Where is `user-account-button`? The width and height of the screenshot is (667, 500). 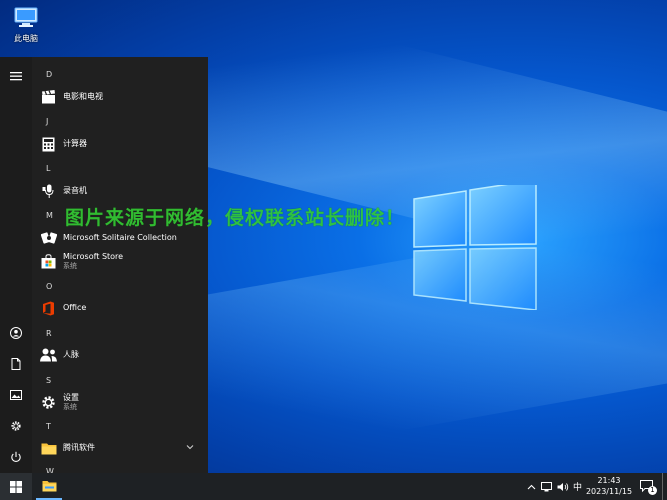 user-account-button is located at coordinates (16, 333).